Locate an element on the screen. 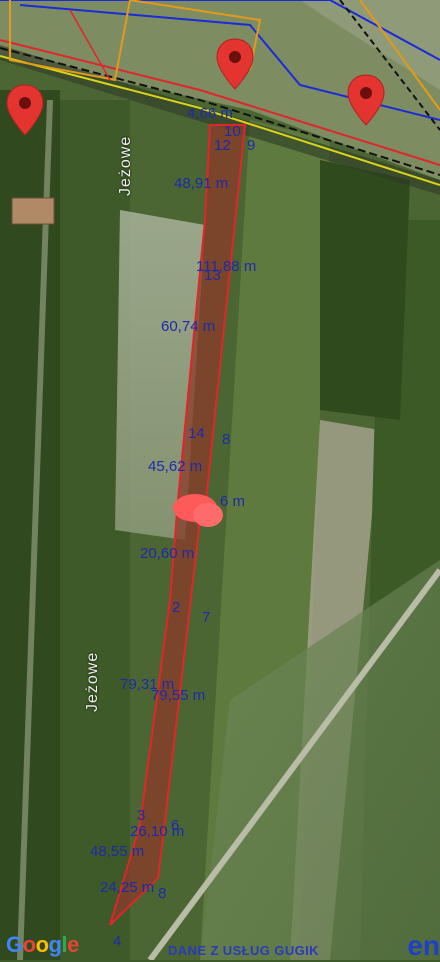  measurement-label: 48,91 m is located at coordinates (201, 183).